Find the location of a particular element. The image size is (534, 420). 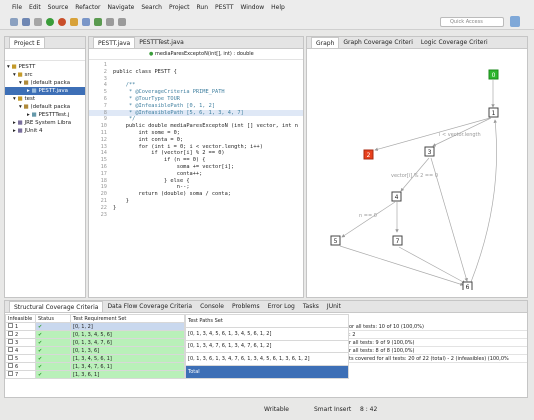

menu-help: Help is located at coordinates (278, 7).